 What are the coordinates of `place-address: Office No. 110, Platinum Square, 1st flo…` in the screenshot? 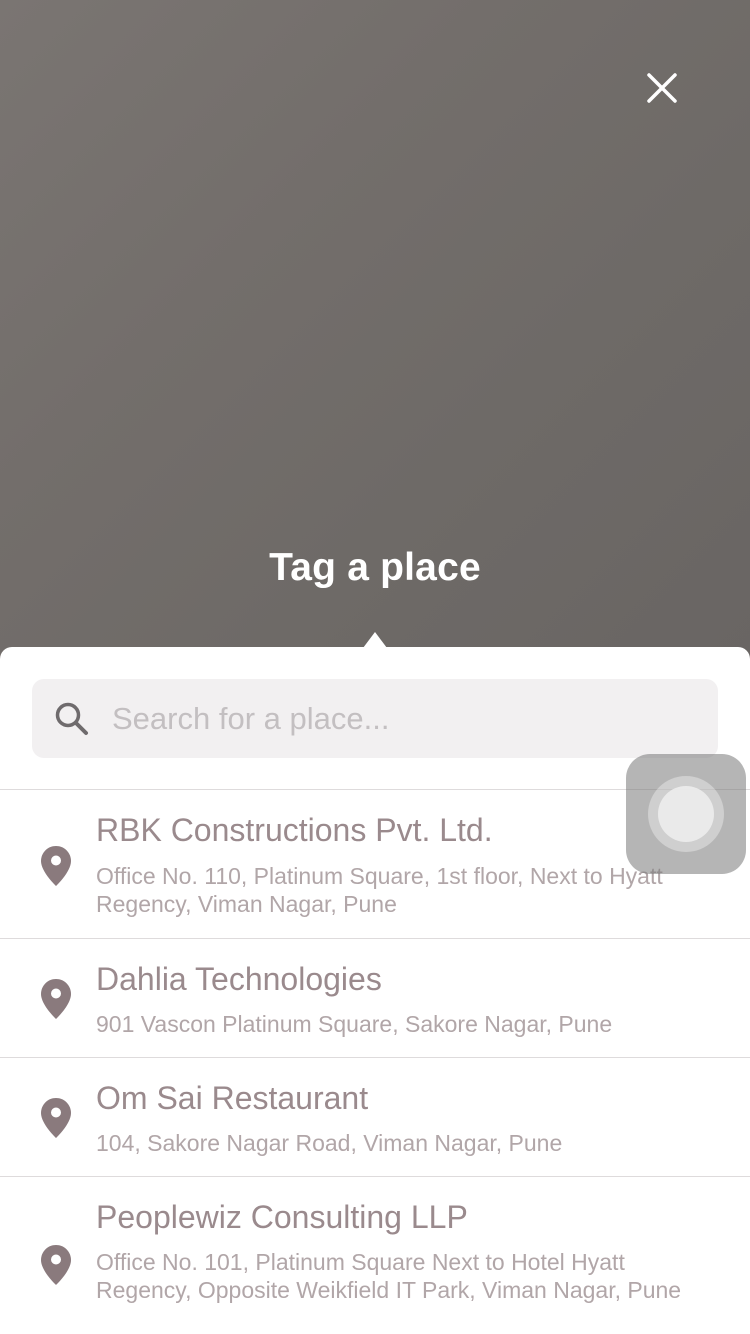 It's located at (379, 890).